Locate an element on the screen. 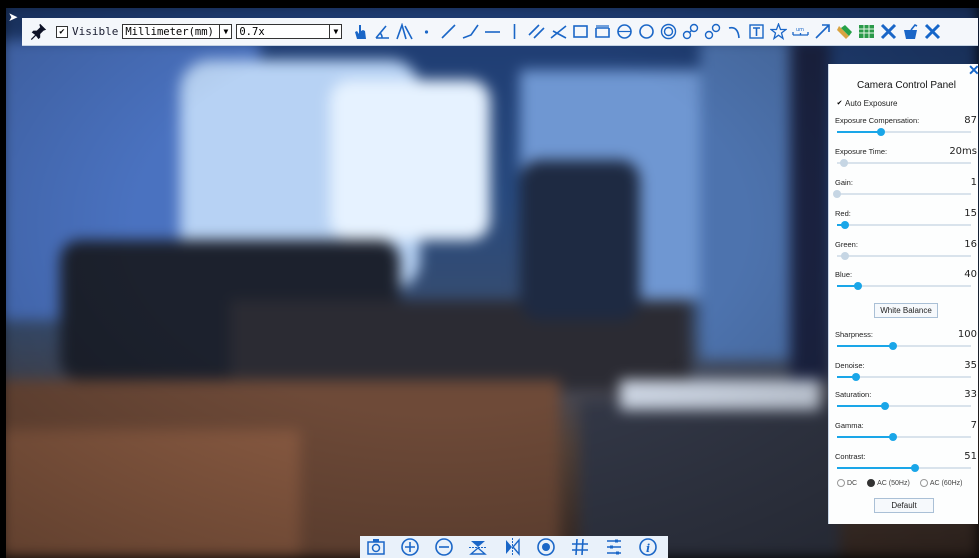  visible-checkbox: ✔ is located at coordinates (62, 31).